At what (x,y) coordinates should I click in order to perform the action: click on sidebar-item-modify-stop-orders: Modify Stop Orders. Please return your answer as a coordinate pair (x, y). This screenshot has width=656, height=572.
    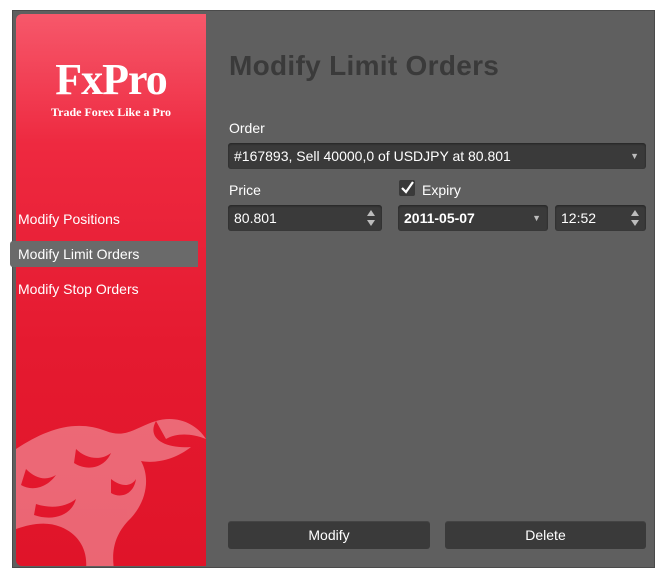
    Looking at the image, I should click on (104, 289).